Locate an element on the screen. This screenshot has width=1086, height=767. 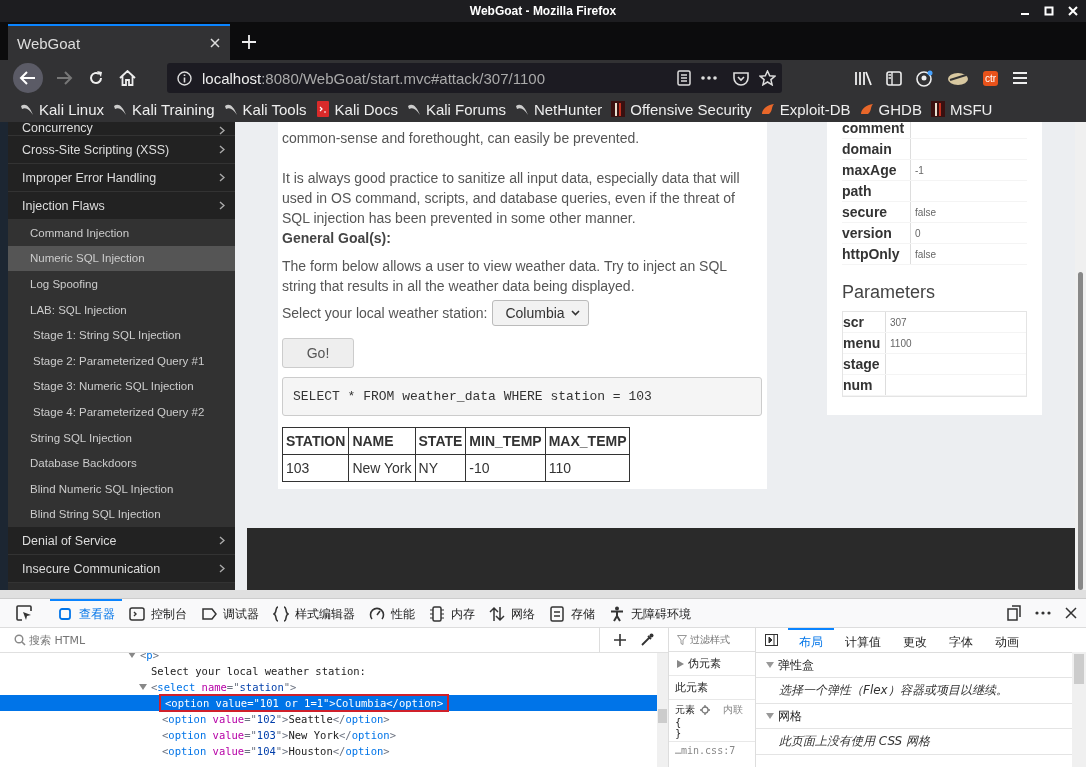
column-header: STATE is located at coordinates (440, 441).